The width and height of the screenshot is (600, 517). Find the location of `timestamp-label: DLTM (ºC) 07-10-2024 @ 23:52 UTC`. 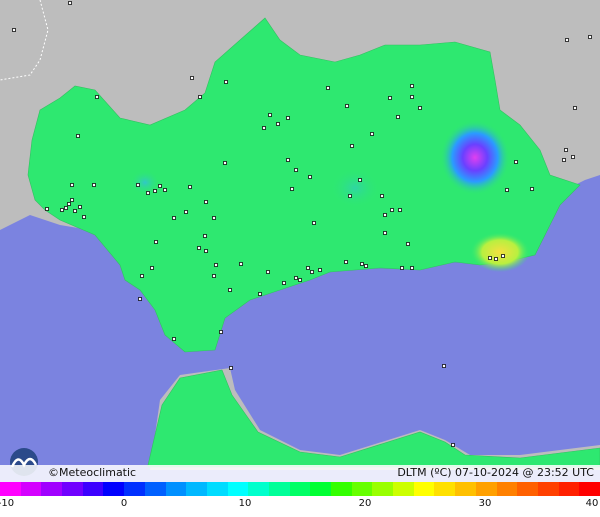

timestamp-label: DLTM (ºC) 07-10-2024 @ 23:52 UTC is located at coordinates (495, 472).